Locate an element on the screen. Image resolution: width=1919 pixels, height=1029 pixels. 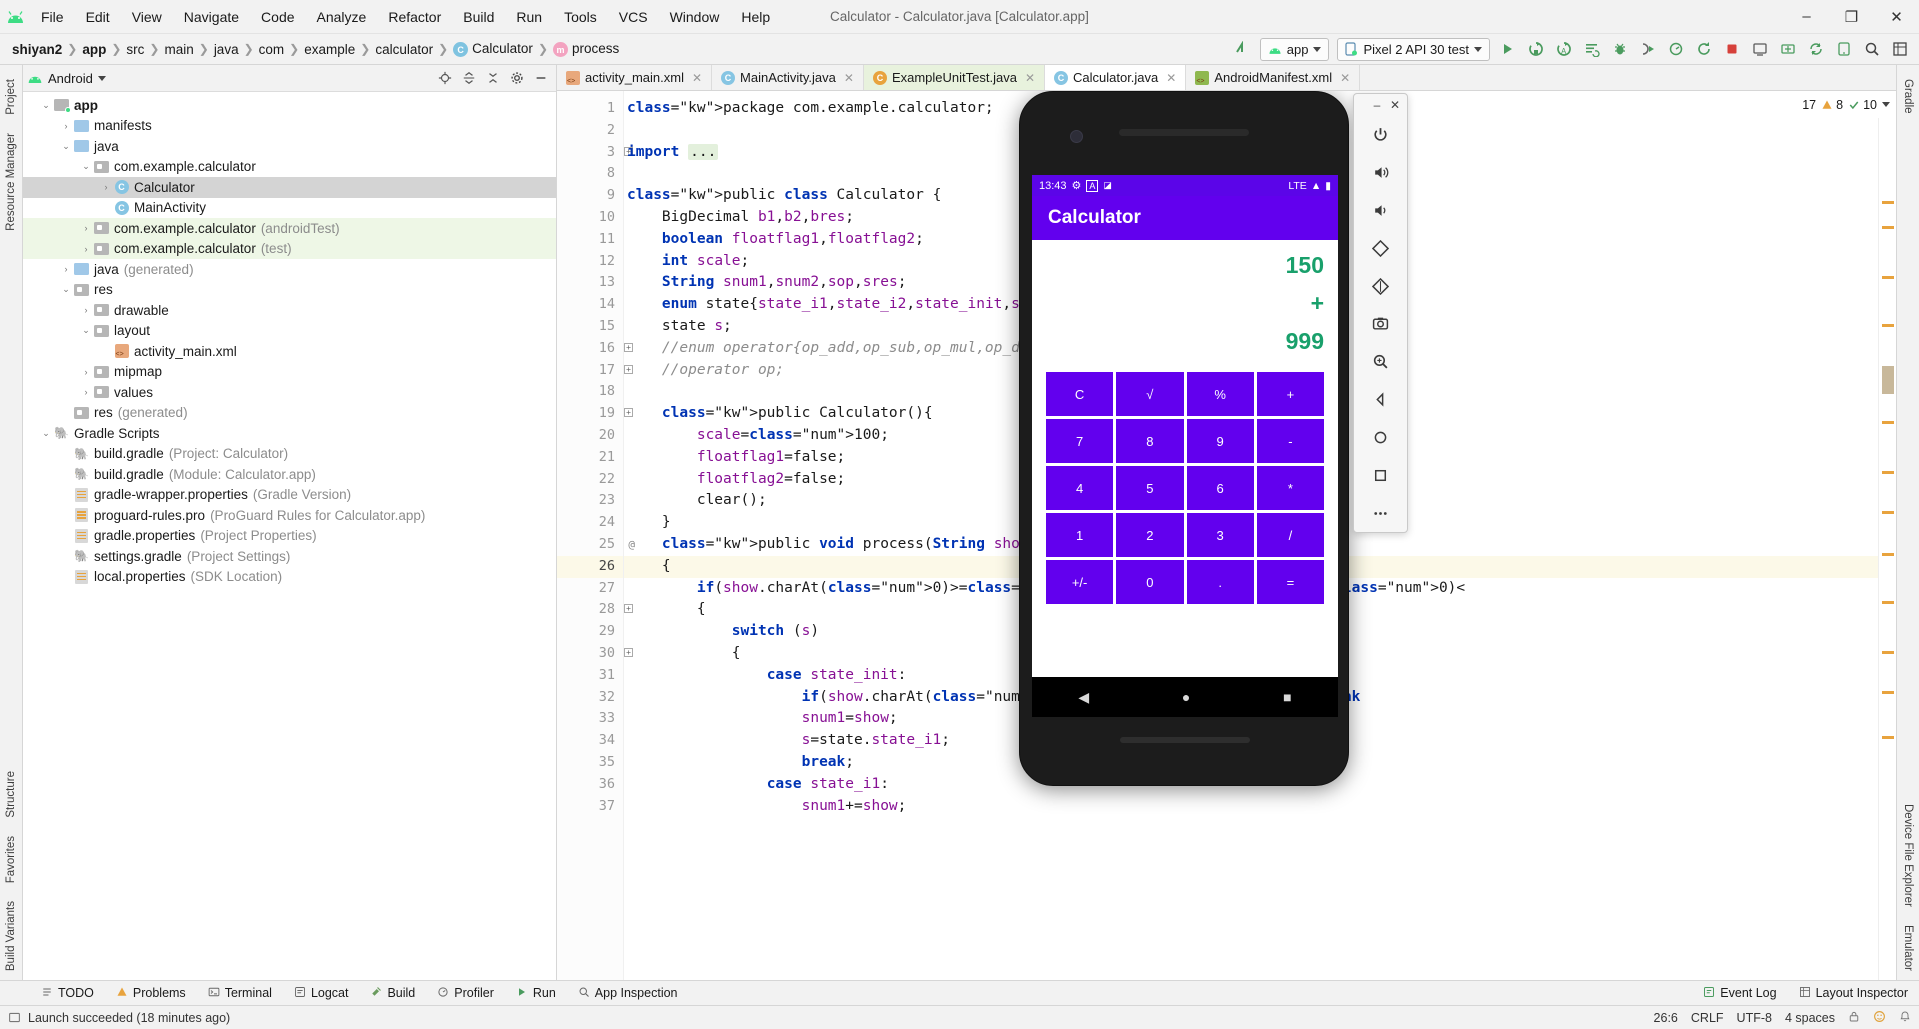
editor-tab-calculator-java: C Calculator.java ✕ is located at coordinates (1116, 77).